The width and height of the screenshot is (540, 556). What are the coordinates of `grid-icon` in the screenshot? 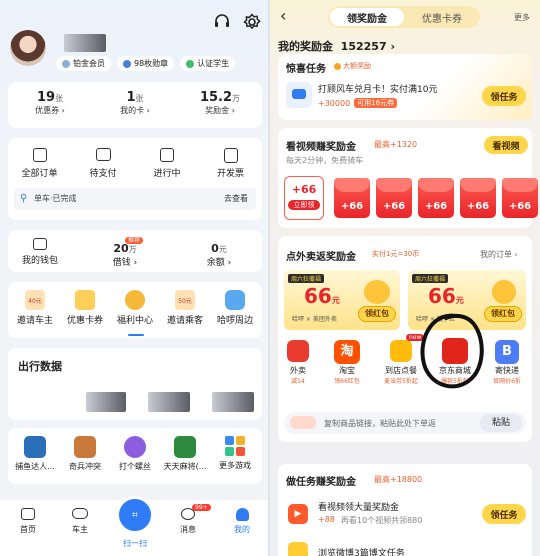 It's located at (235, 446).